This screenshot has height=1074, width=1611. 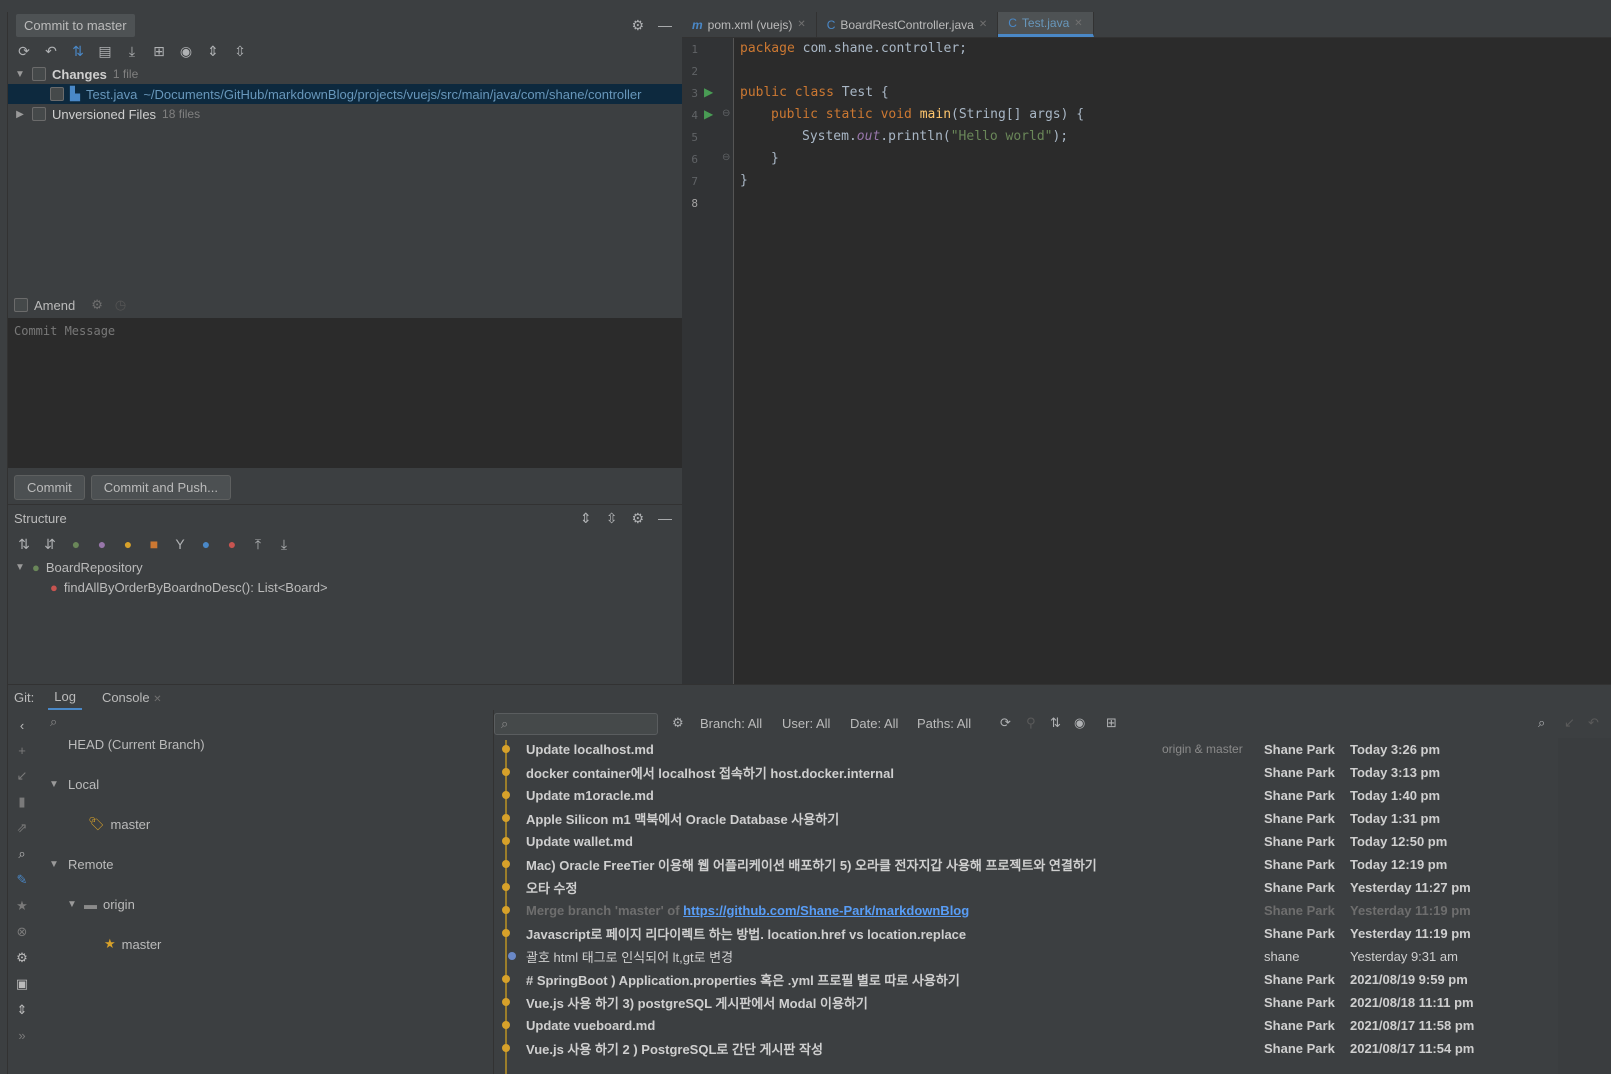 What do you see at coordinates (1031, 723) in the screenshot?
I see `cherry-pick-icon: ⚲` at bounding box center [1031, 723].